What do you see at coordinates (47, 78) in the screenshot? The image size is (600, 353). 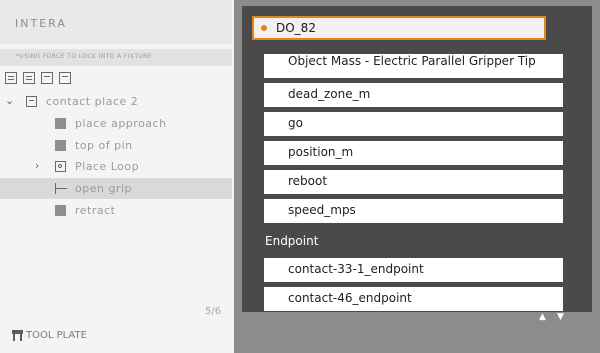 I see `subtree-icon` at bounding box center [47, 78].